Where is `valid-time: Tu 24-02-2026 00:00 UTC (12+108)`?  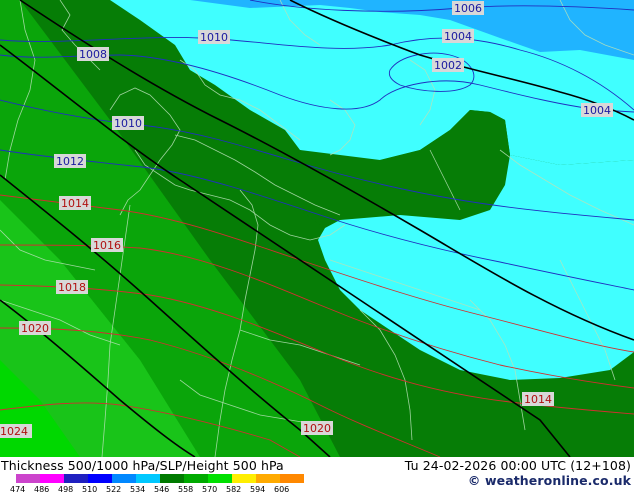
valid-time: Tu 24-02-2026 00:00 UTC (12+108) is located at coordinates (517, 465).